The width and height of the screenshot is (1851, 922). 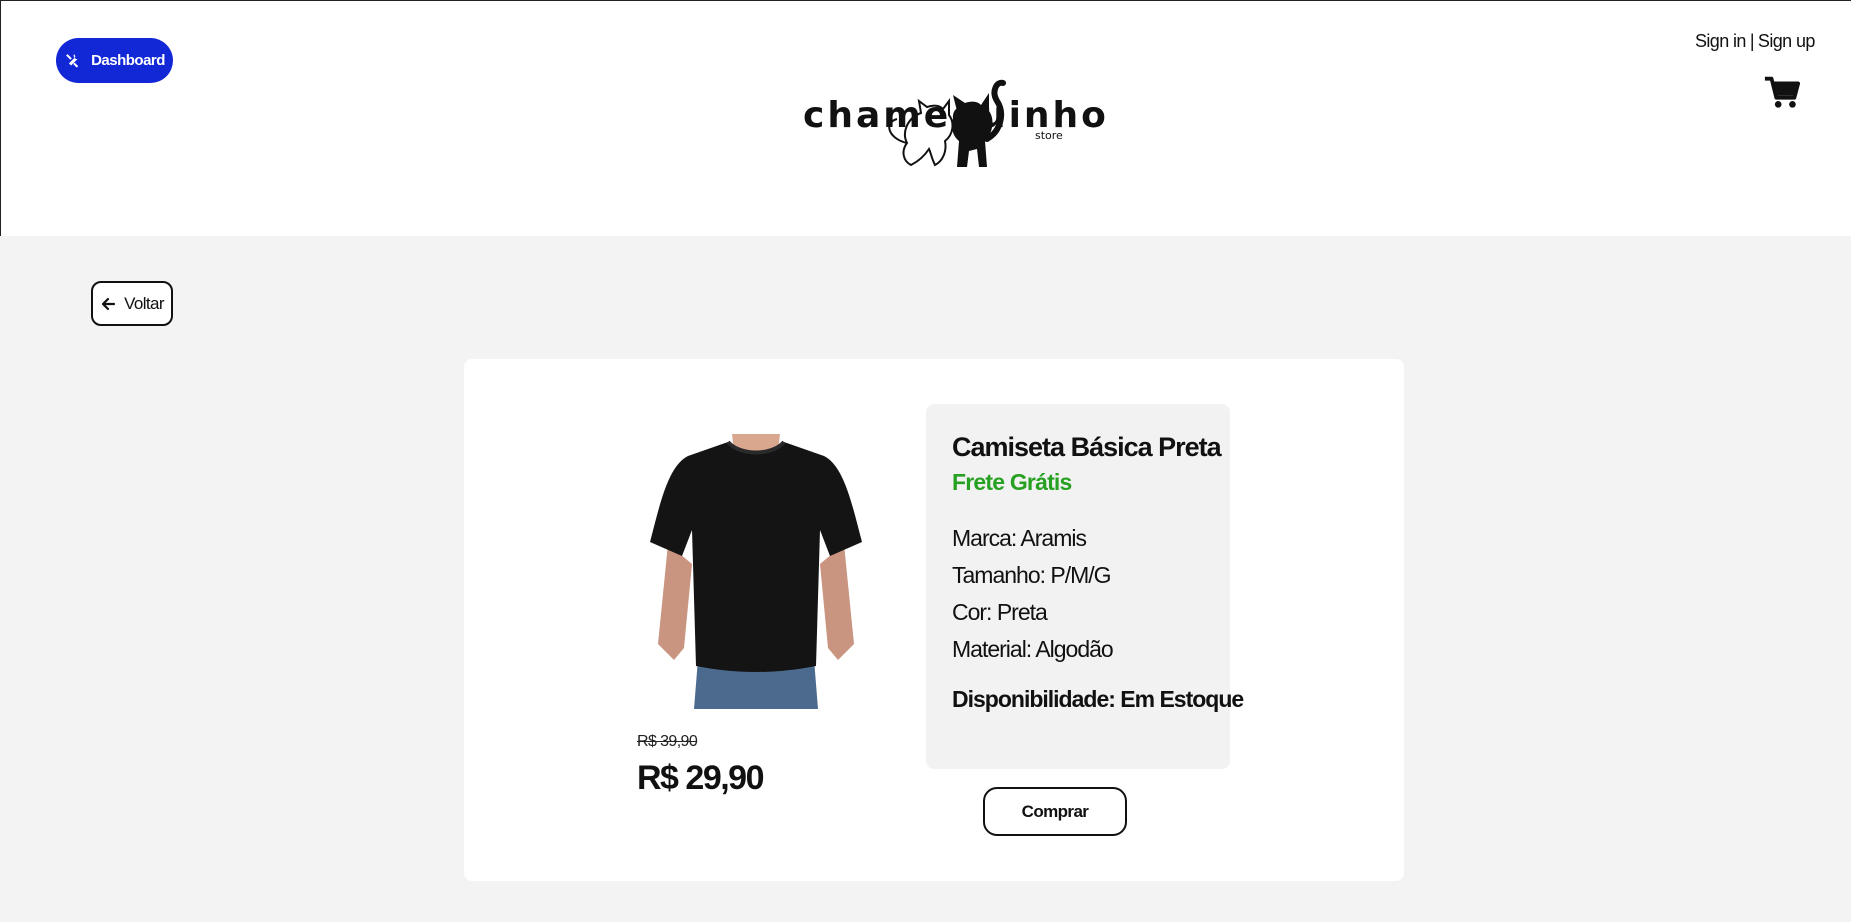 I want to click on logo-text: chameguinho, so click(x=956, y=115).